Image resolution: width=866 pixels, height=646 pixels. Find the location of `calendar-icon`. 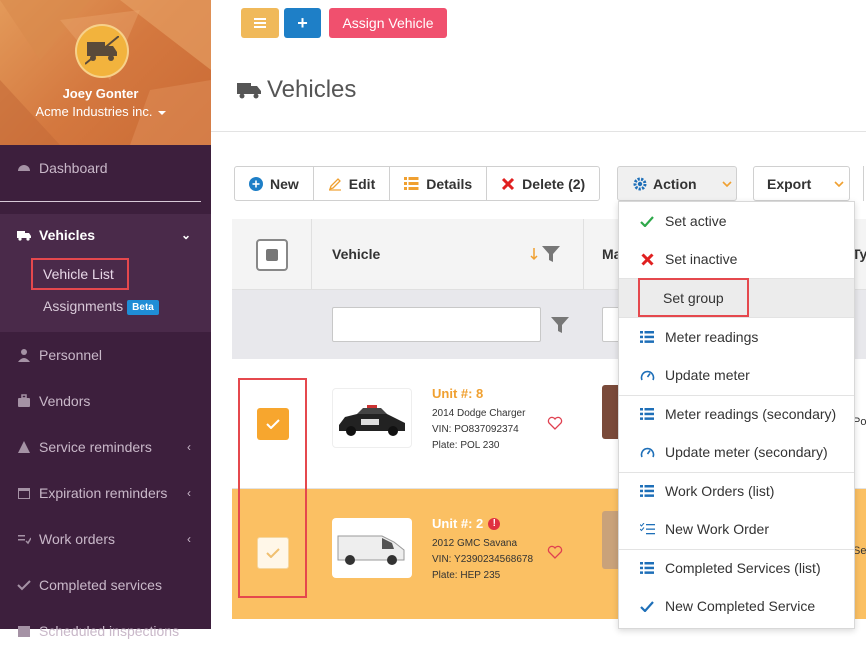

calendar-icon is located at coordinates (24, 493).